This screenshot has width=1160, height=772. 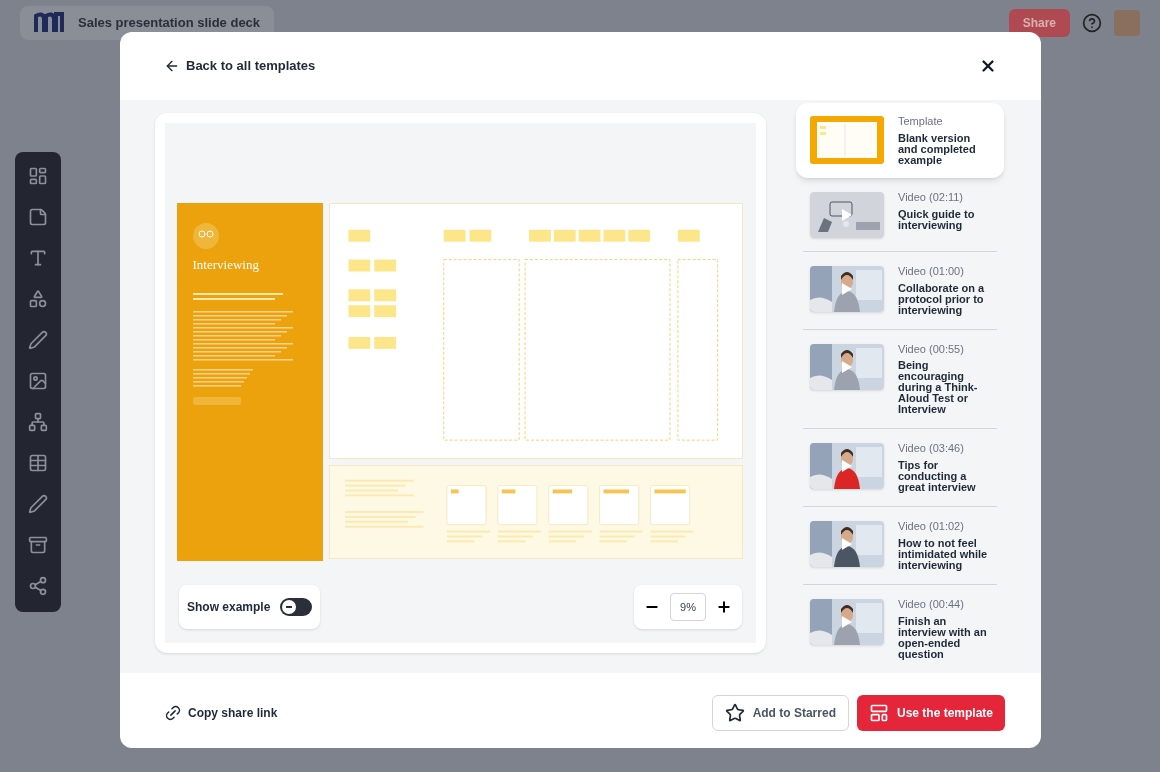 I want to click on resource-item: Video (00:44) Finish an interview with an open-ended question, so click(x=900, y=628).